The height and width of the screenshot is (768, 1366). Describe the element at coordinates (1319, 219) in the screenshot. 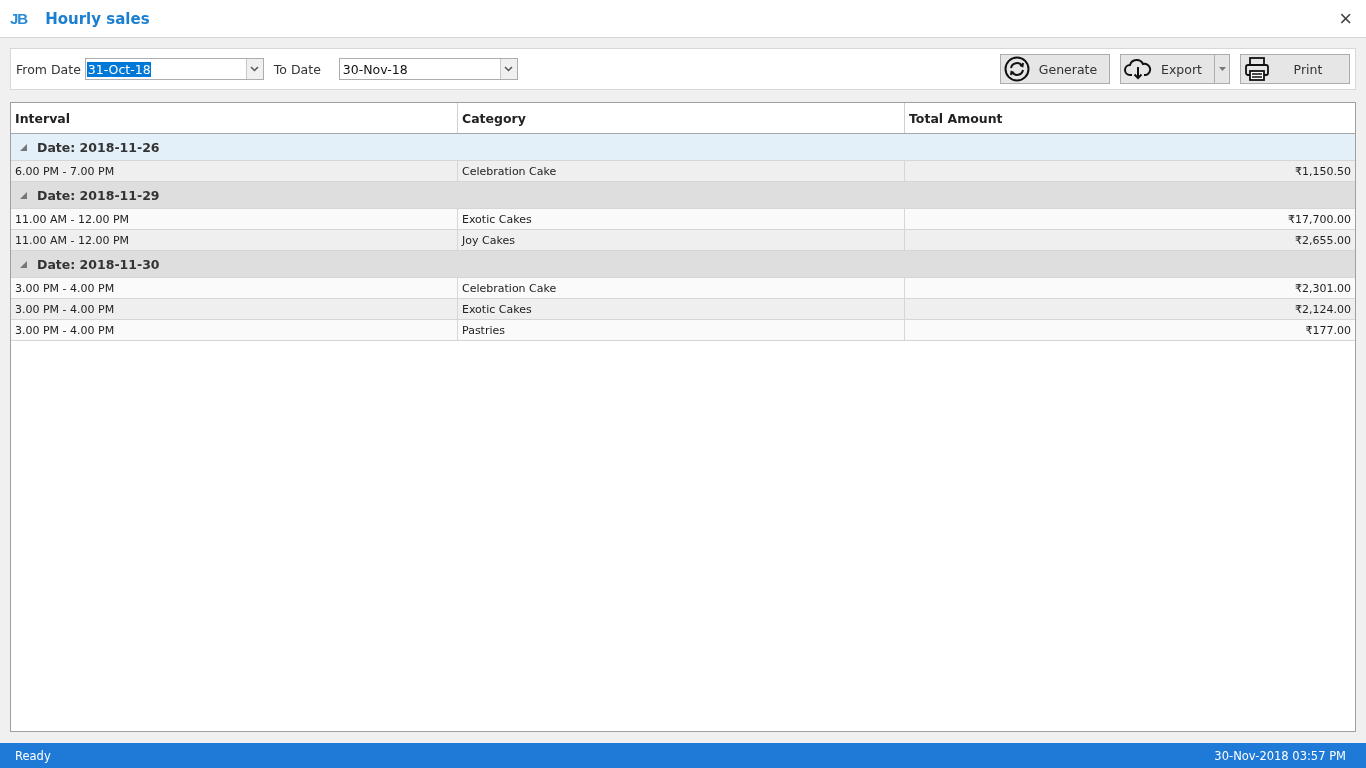

I see `table-cell-text: ₹17,700.00` at that location.